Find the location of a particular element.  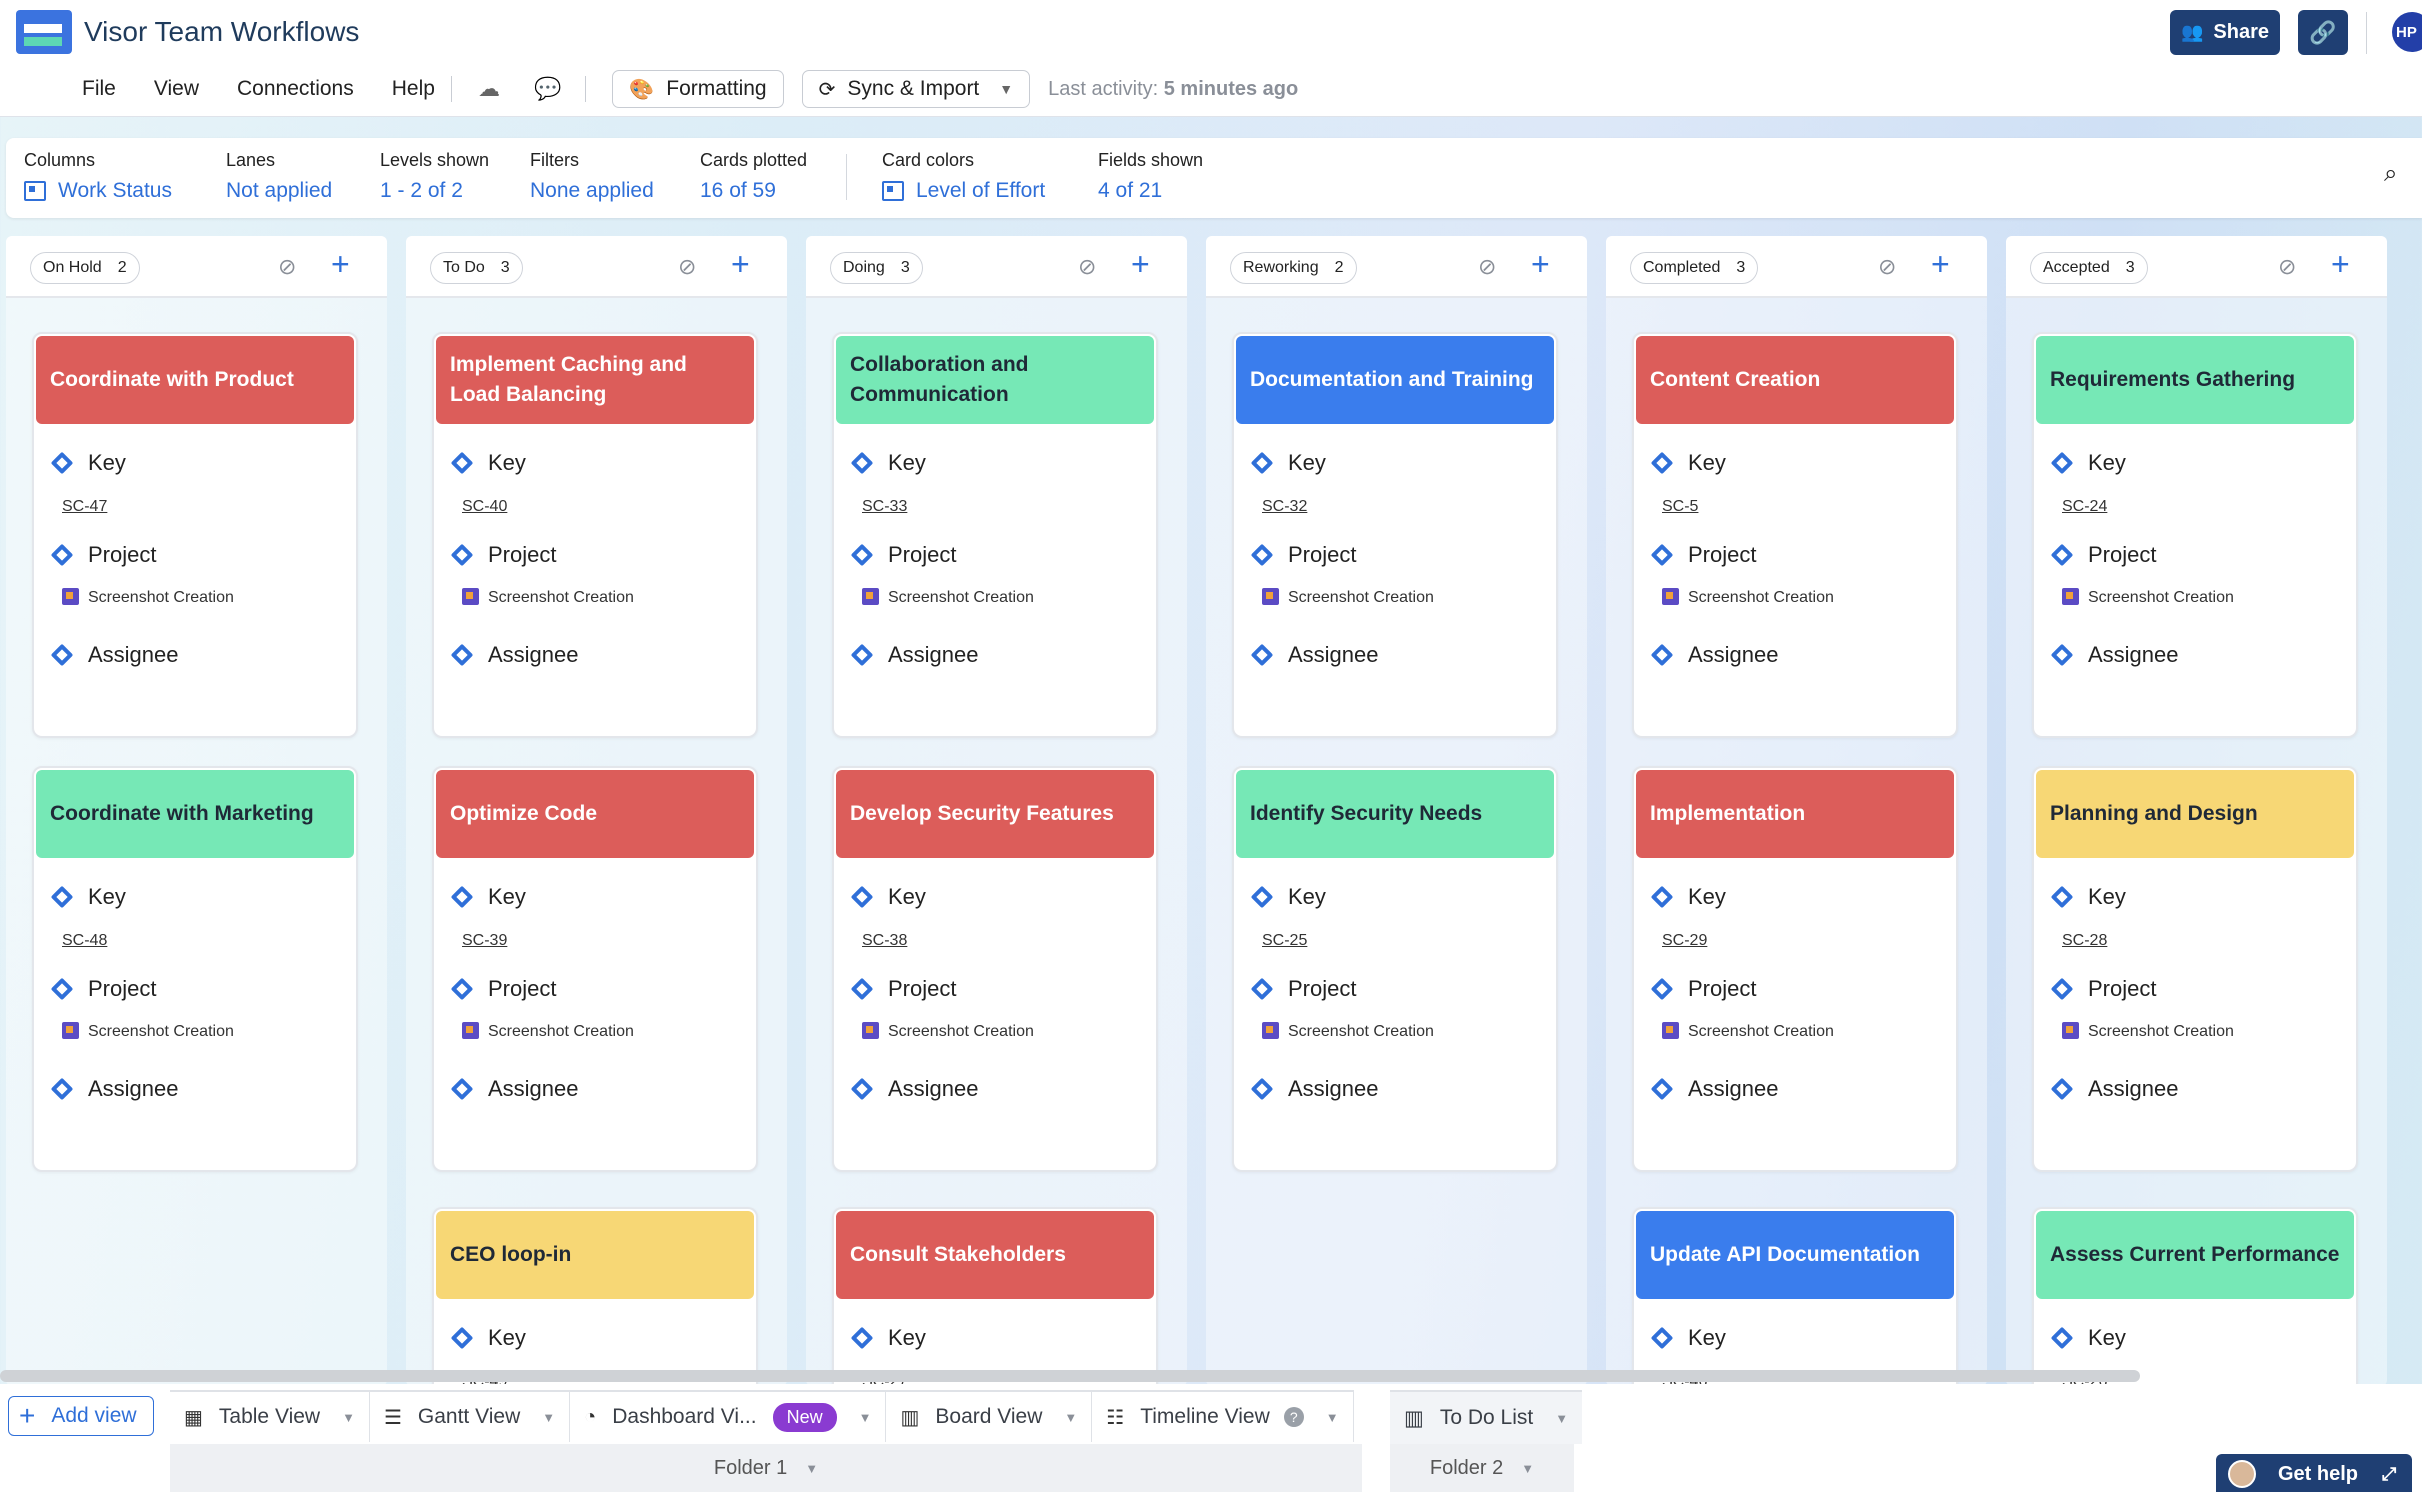

issue-key-link: SC-39 is located at coordinates (484, 941).